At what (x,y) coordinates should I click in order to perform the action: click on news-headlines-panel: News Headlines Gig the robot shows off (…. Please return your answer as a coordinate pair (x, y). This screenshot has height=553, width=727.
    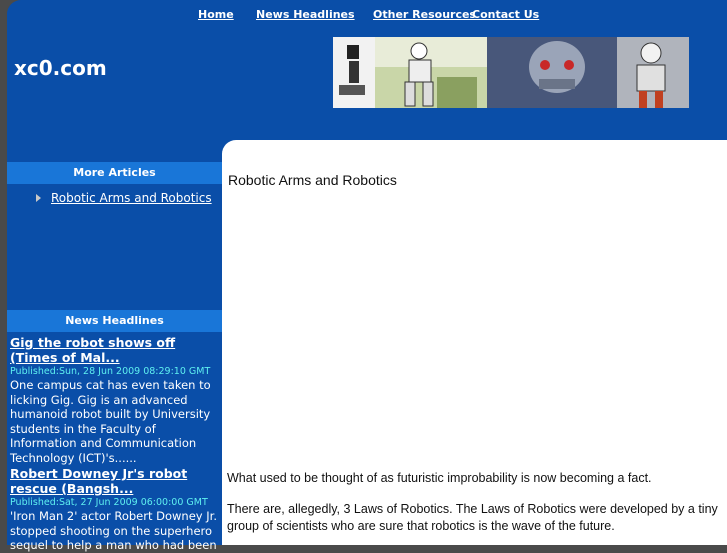
    Looking at the image, I should click on (114, 431).